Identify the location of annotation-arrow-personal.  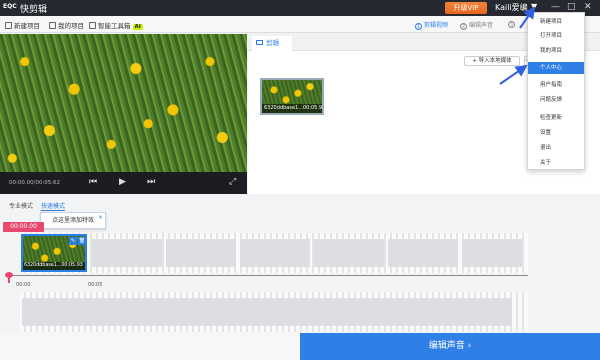
(513, 74).